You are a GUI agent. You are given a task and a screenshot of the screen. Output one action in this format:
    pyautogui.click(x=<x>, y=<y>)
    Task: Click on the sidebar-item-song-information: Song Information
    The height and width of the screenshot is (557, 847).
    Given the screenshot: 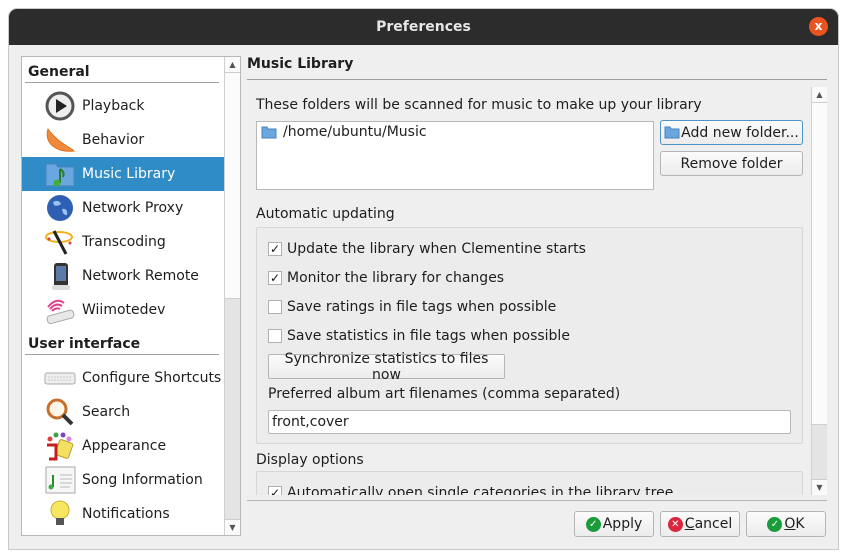 What is the action you would take?
    pyautogui.click(x=123, y=480)
    